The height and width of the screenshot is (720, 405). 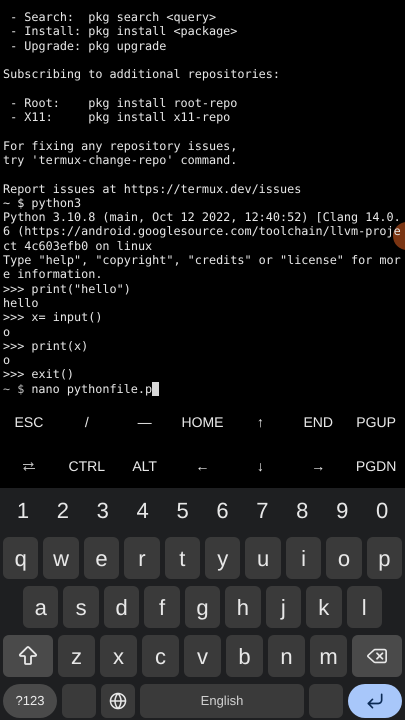 I want to click on enter-icon, so click(x=375, y=701).